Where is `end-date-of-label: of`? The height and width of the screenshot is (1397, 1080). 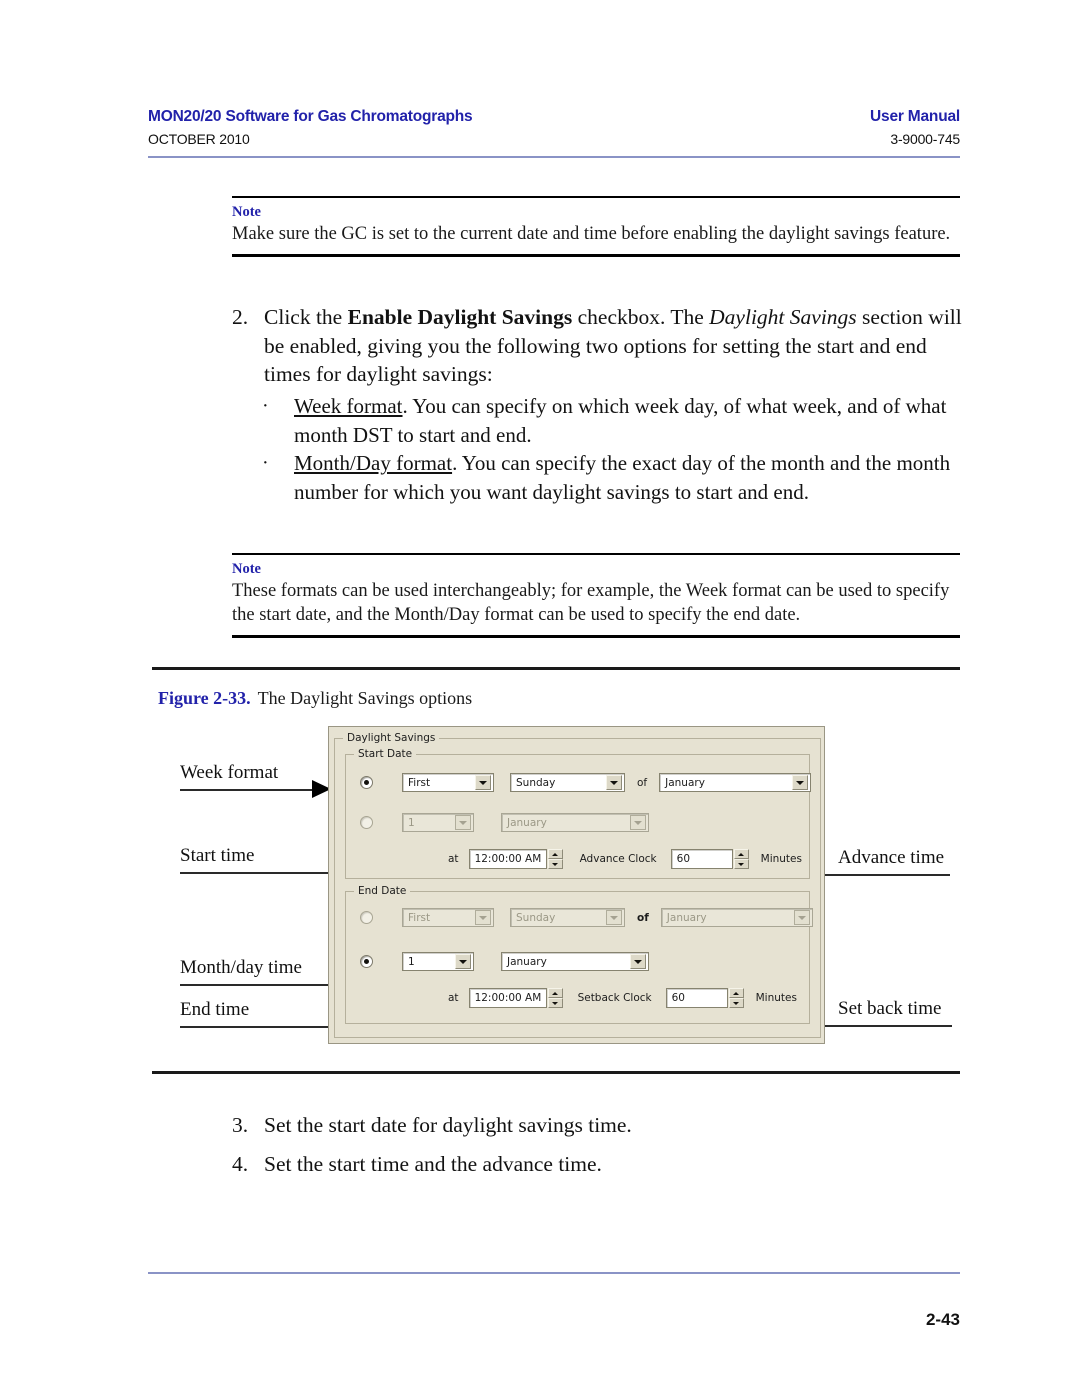 end-date-of-label: of is located at coordinates (643, 917).